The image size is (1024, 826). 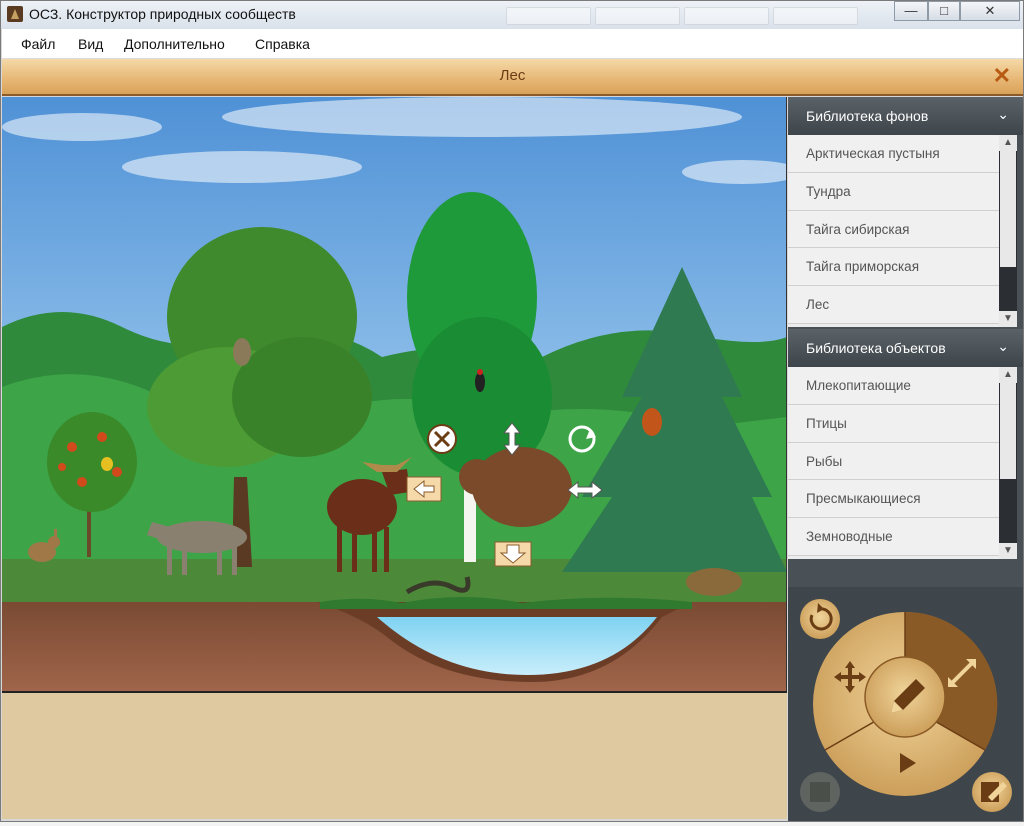 What do you see at coordinates (442, 439) in the screenshot?
I see `delete-object-icon` at bounding box center [442, 439].